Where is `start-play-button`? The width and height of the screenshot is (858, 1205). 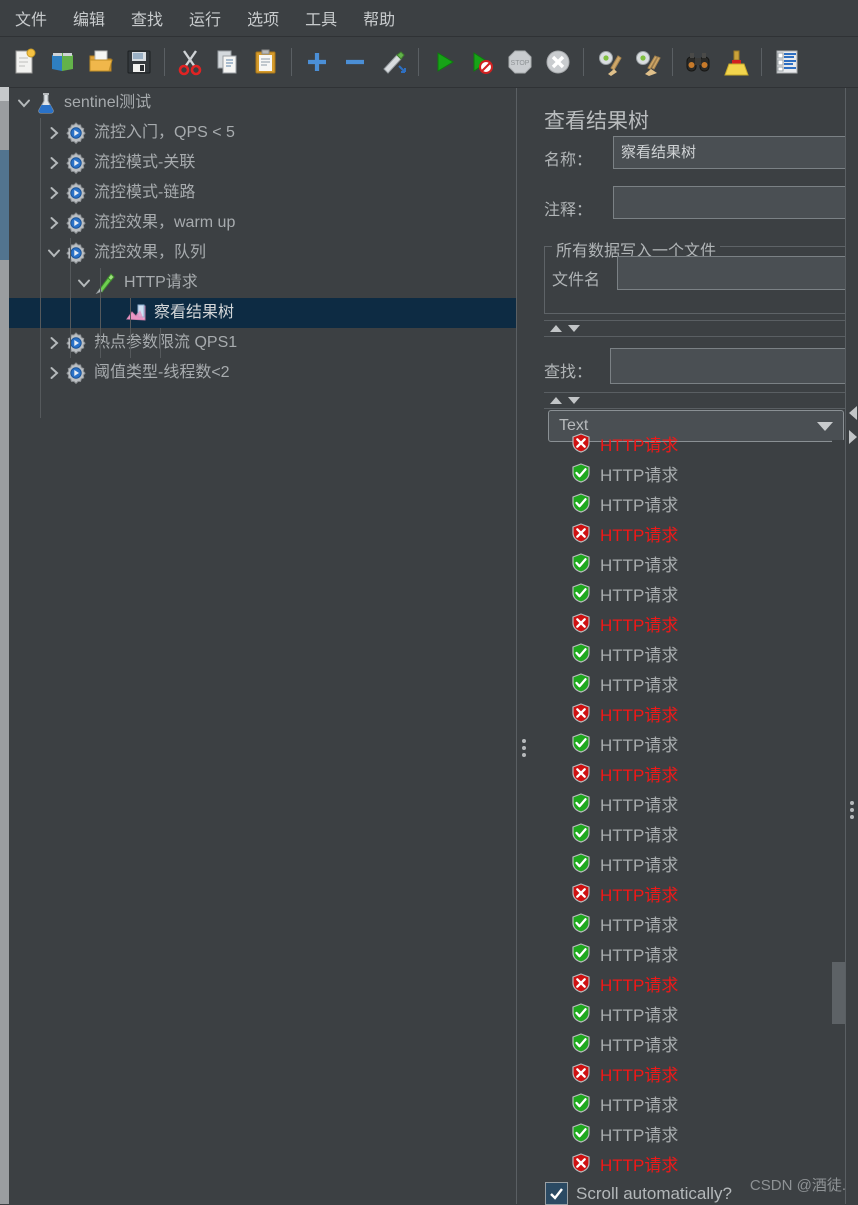
start-play-button is located at coordinates (444, 62).